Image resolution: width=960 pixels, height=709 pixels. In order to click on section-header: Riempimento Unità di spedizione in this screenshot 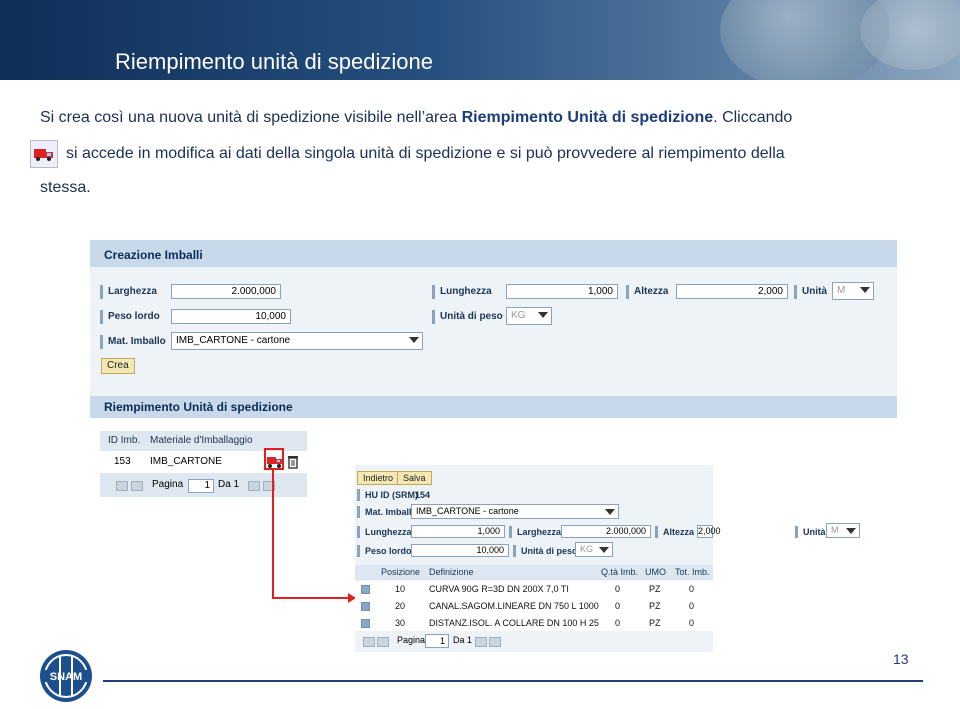, I will do `click(493, 407)`.